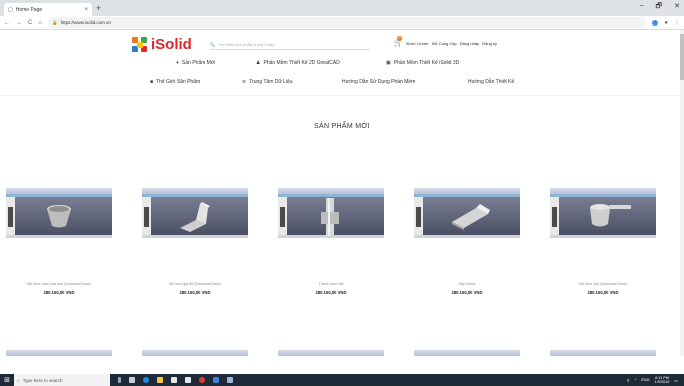 The width and height of the screenshot is (684, 386). Describe the element at coordinates (7, 23) in the screenshot. I see `back-icon: ←` at that location.